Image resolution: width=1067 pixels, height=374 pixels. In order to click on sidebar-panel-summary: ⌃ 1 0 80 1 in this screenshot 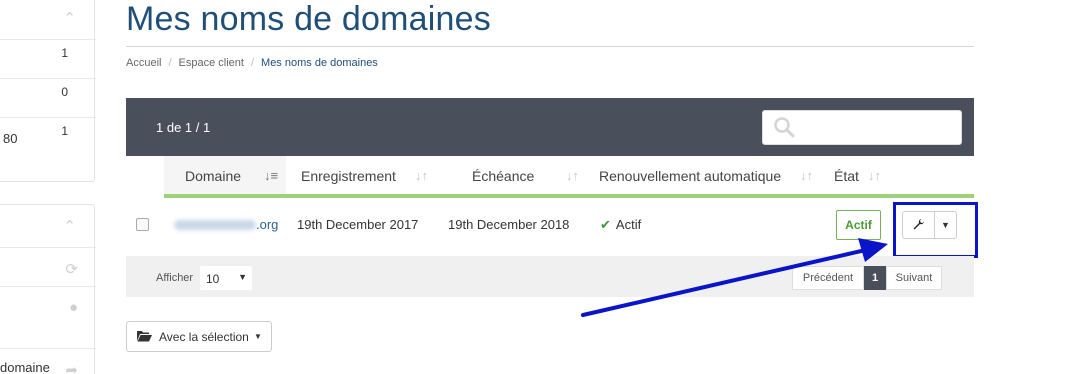, I will do `click(48, 91)`.